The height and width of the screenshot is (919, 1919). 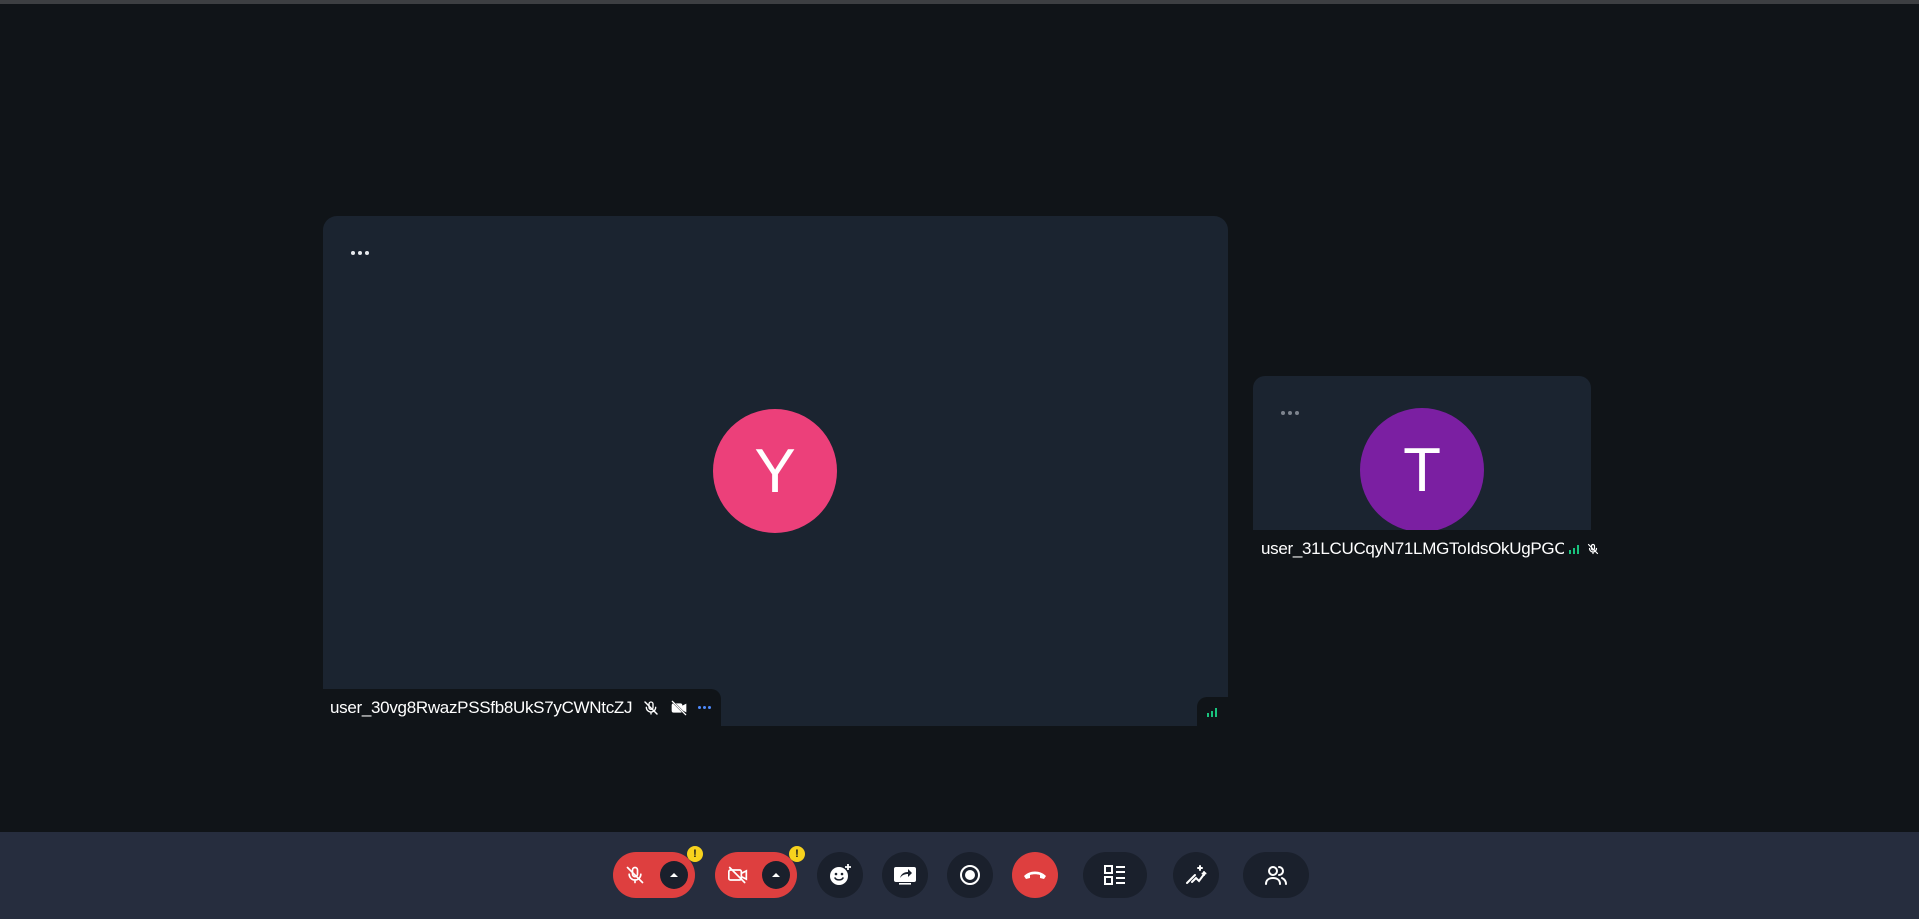 I want to click on magic-wand-icon, so click(x=1196, y=875).